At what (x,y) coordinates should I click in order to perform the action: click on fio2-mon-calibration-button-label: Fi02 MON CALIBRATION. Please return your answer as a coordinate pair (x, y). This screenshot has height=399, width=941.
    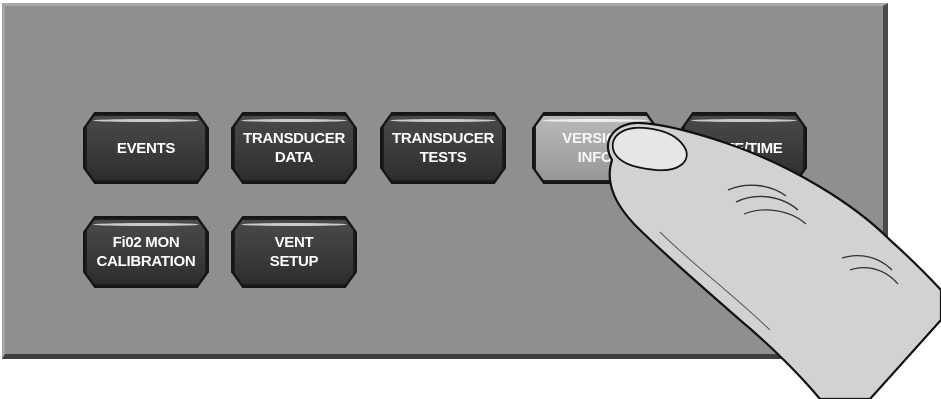
    Looking at the image, I should click on (146, 252).